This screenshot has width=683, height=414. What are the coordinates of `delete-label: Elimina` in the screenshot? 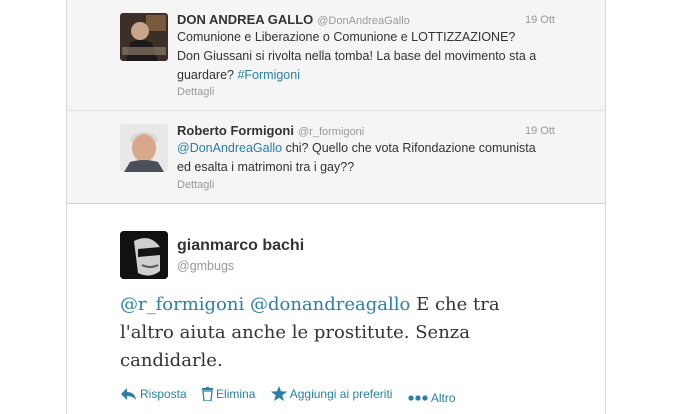 It's located at (236, 394).